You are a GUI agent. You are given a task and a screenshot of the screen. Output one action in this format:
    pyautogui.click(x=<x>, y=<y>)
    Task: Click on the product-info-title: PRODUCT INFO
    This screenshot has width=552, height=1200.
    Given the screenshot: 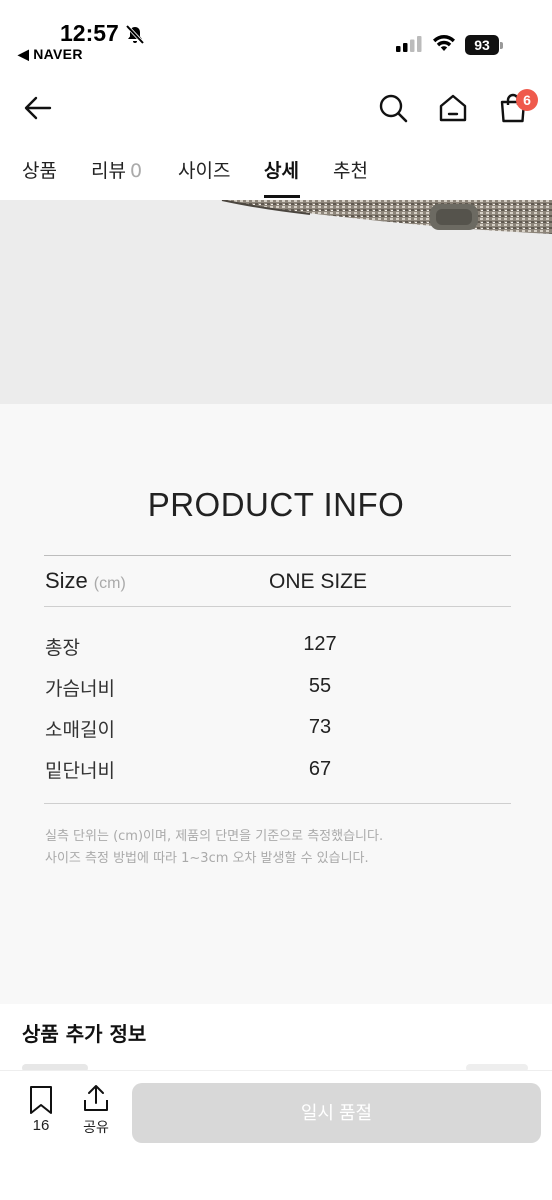 What is the action you would take?
    pyautogui.click(x=276, y=504)
    